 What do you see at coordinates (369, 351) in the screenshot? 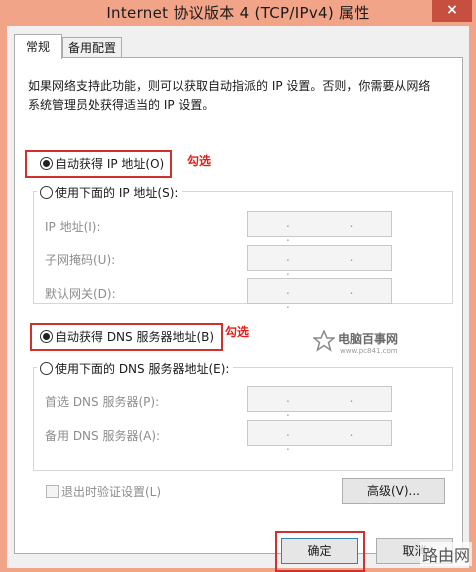
I see `watermark-url: www.pc841.com` at bounding box center [369, 351].